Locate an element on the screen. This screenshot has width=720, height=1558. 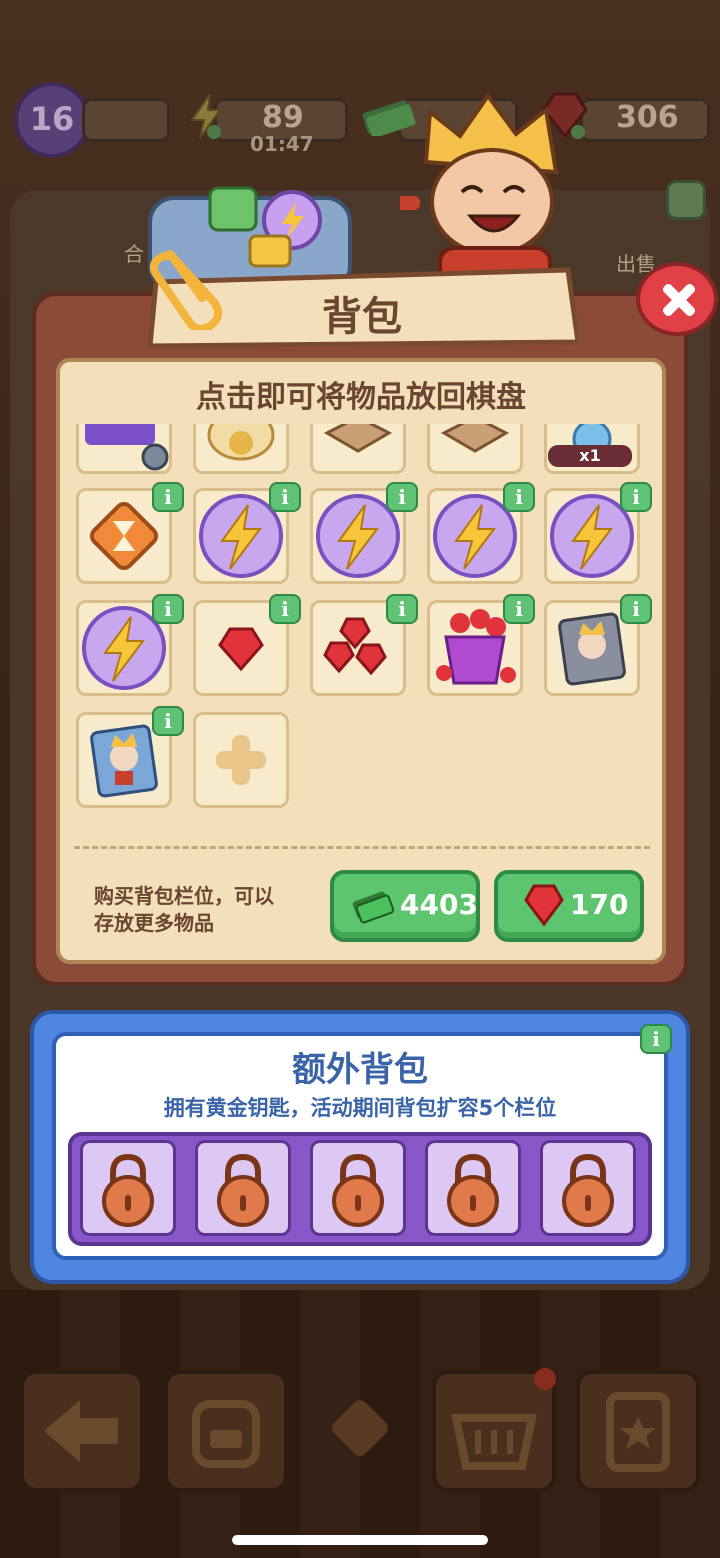
shop-button is located at coordinates (494, 1431).